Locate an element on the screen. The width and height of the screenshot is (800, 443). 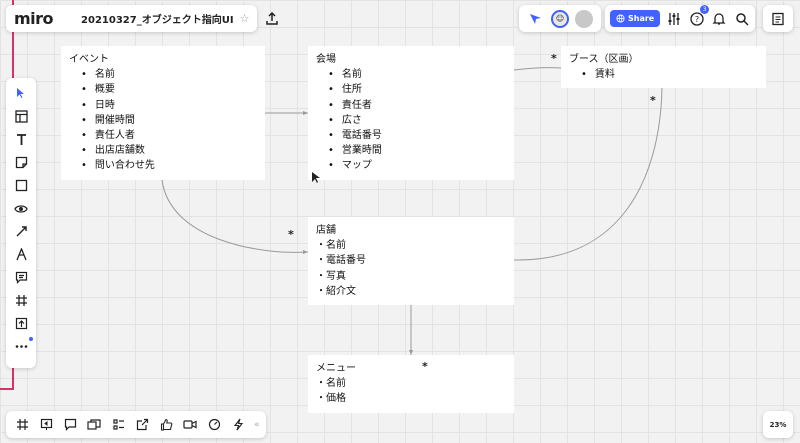
export-icon is located at coordinates (272, 19).